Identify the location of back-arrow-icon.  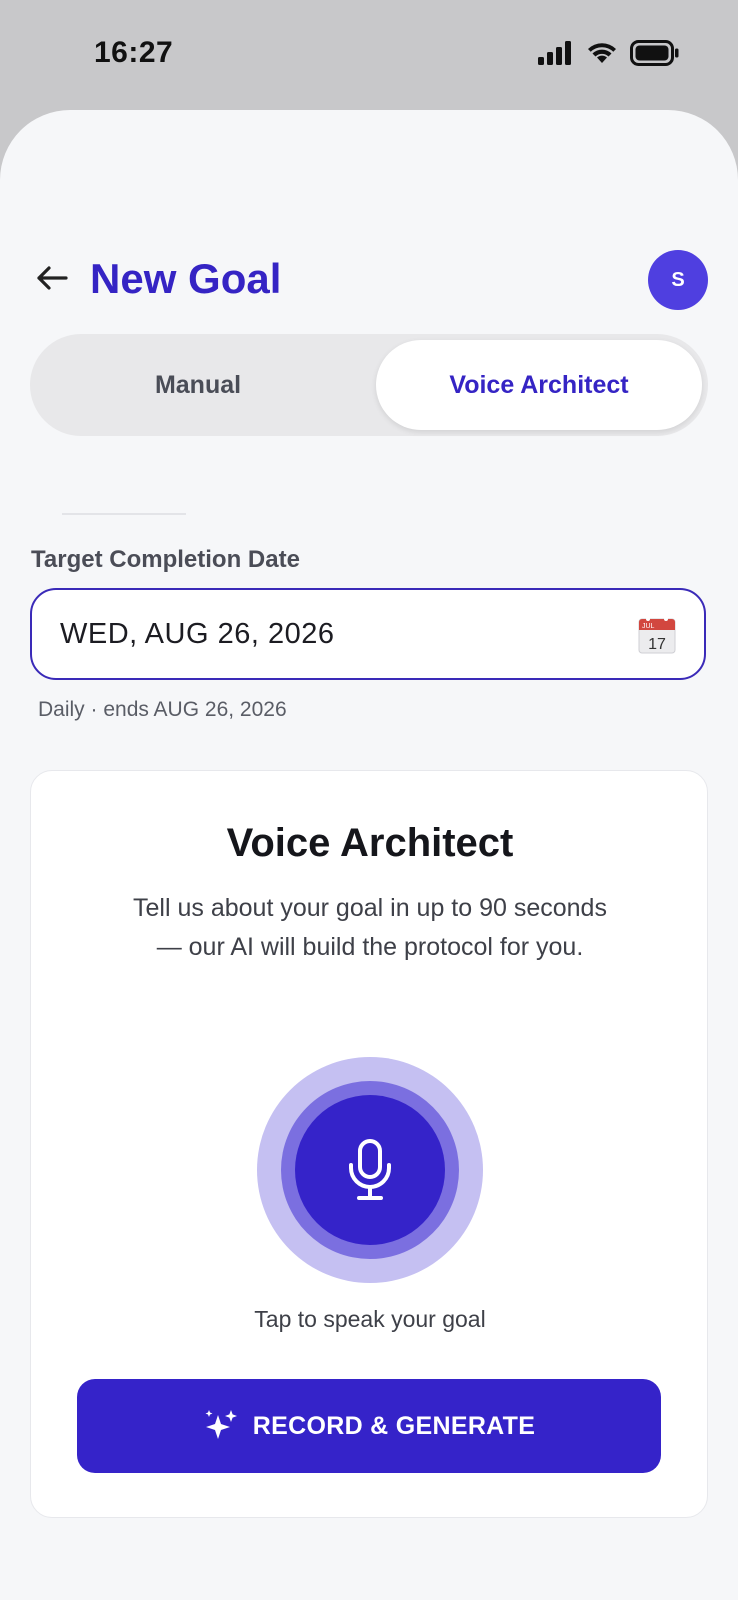
(52, 278).